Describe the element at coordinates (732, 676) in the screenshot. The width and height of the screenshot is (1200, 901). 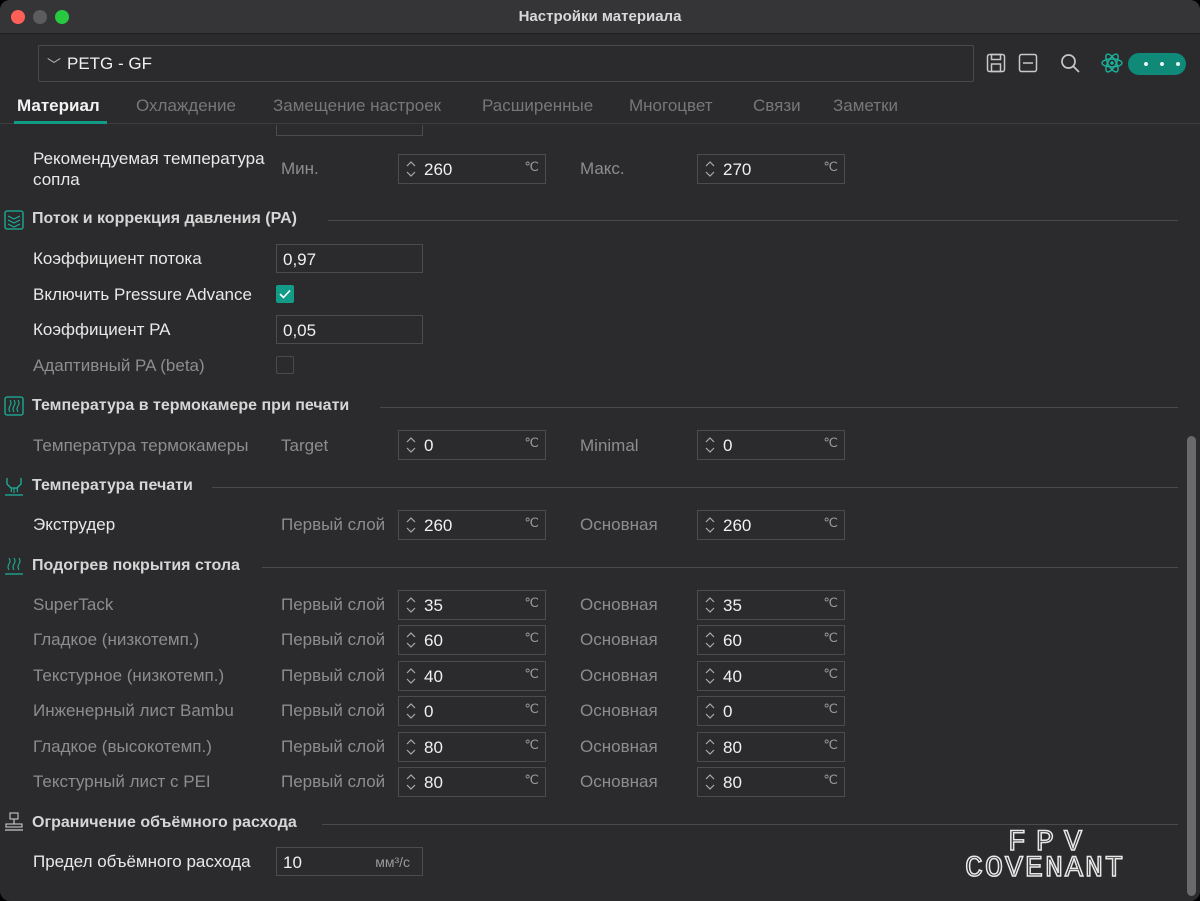
I see `bed-other-layers-value: 40` at that location.